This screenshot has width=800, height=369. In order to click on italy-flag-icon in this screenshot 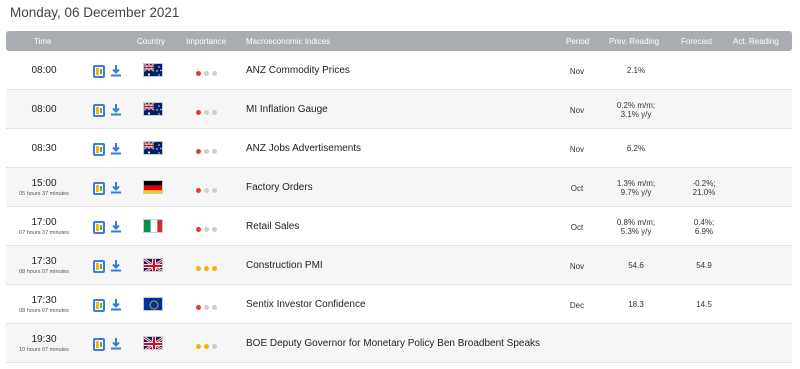, I will do `click(153, 226)`.